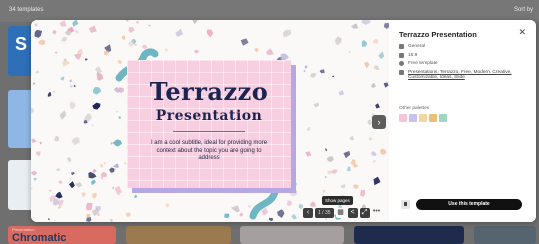  What do you see at coordinates (340, 212) in the screenshot?
I see `show-pages-button: ▦` at bounding box center [340, 212].